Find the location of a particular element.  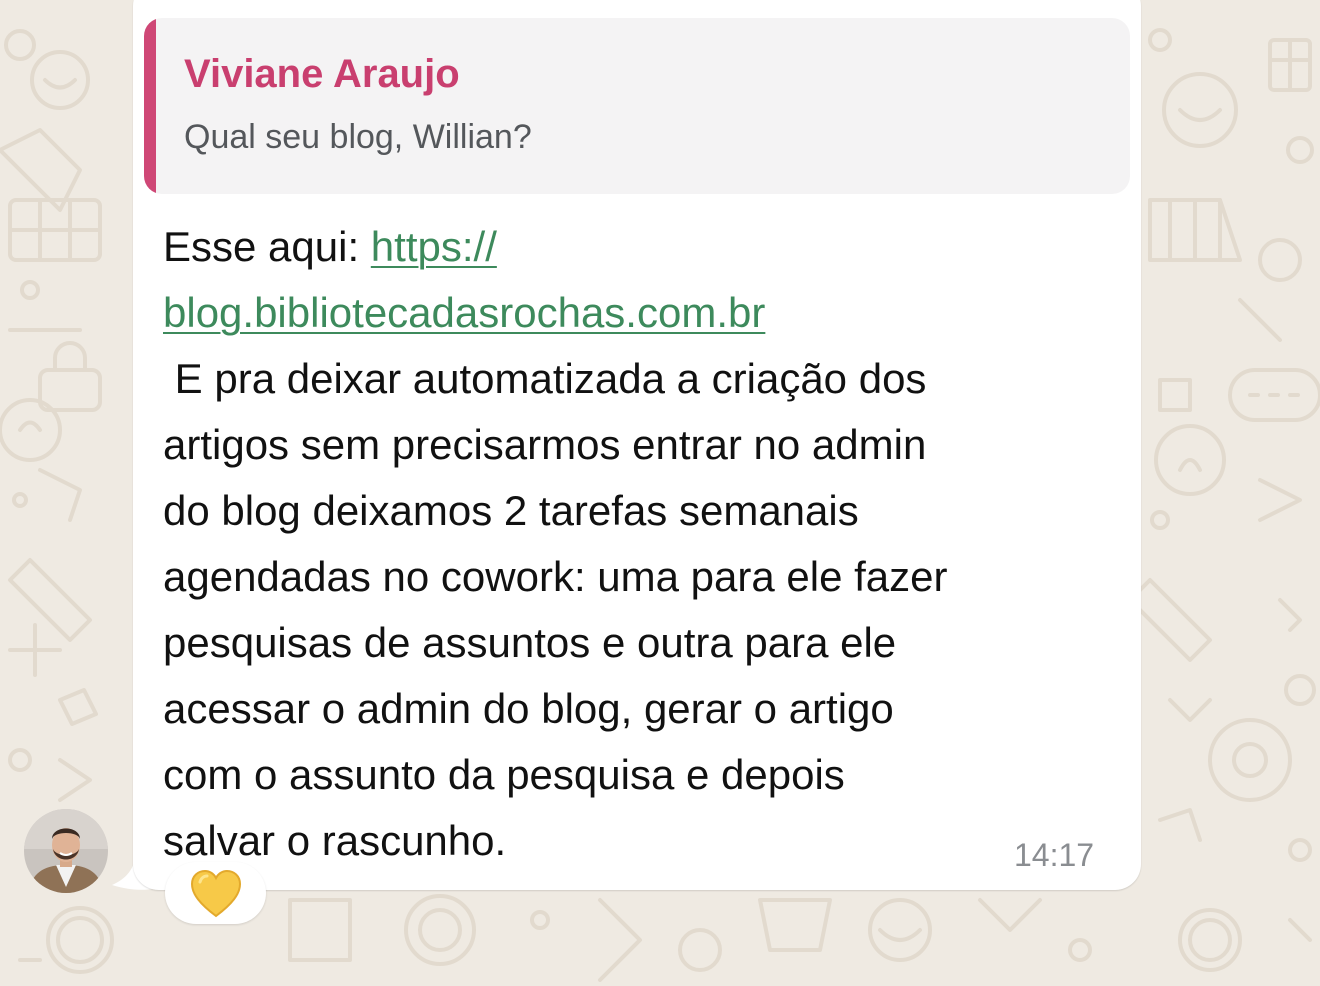

message-line: Esse aqui: https:// is located at coordinates (643, 247).